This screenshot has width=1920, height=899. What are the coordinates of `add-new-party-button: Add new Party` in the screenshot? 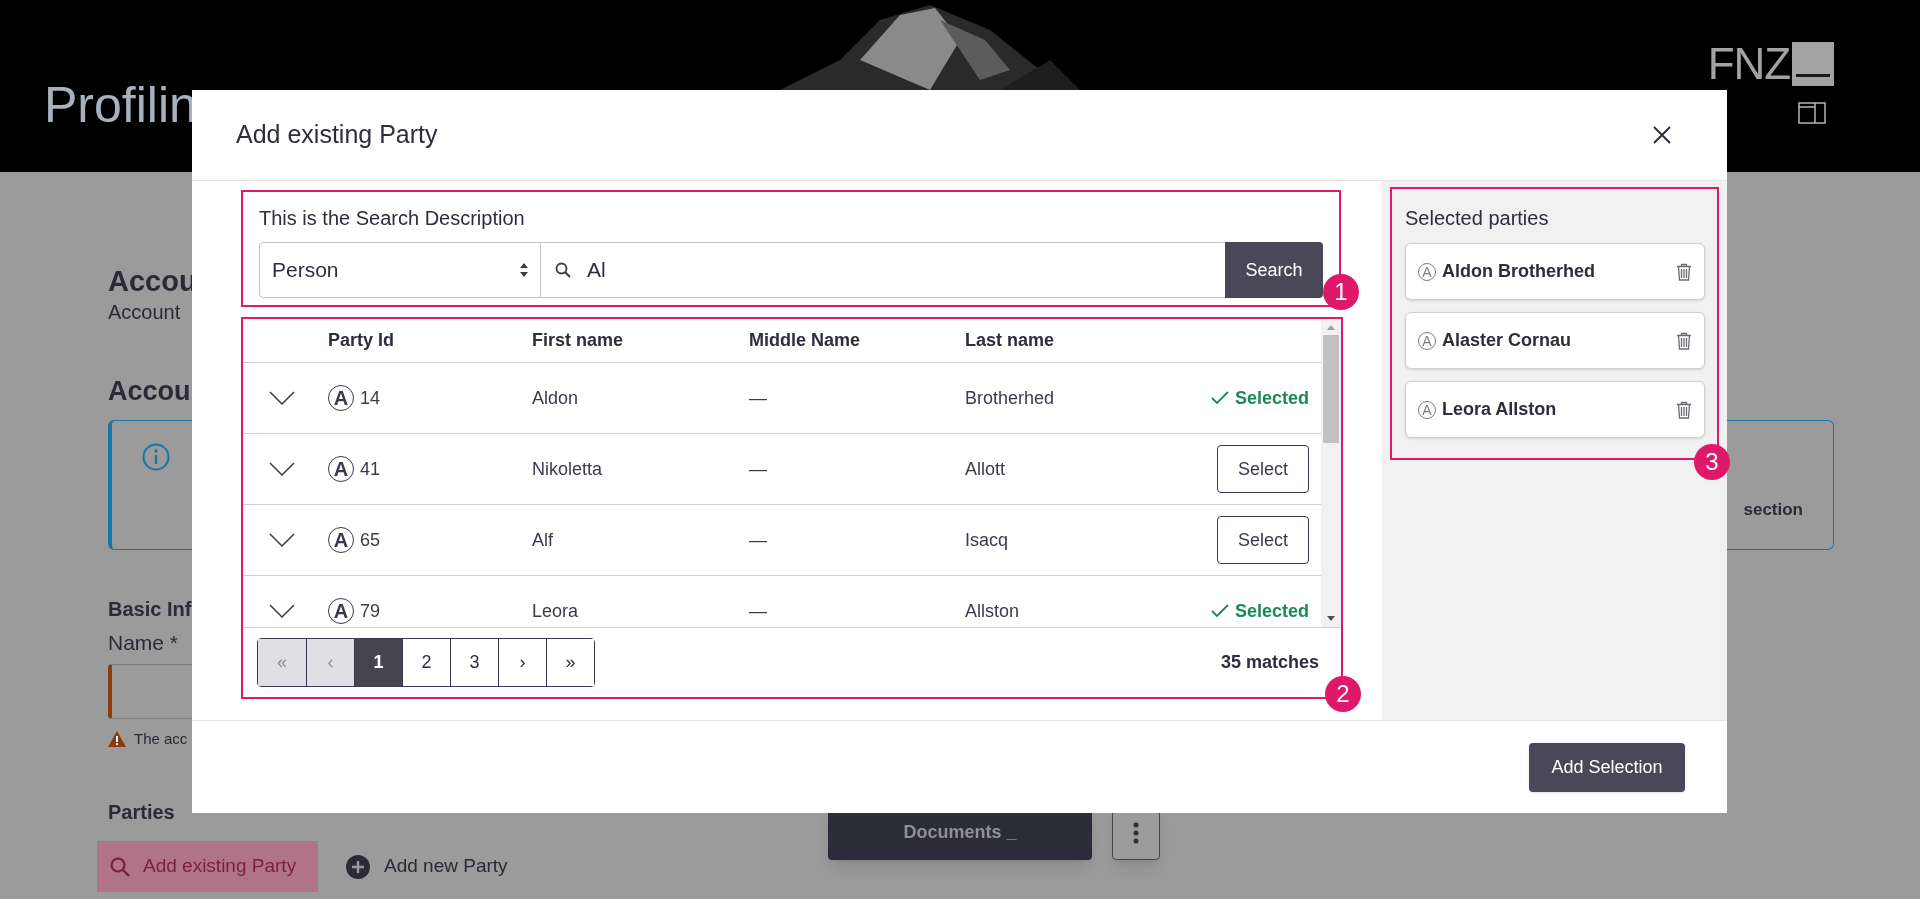 It's located at (427, 866).